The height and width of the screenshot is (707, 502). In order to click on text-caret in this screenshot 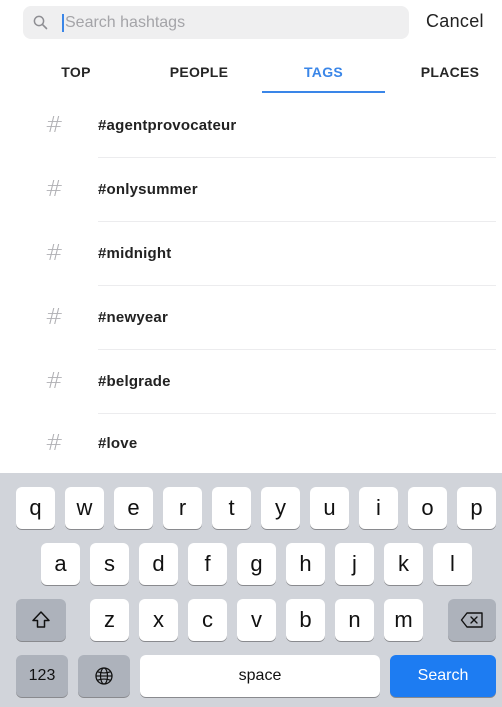, I will do `click(63, 23)`.